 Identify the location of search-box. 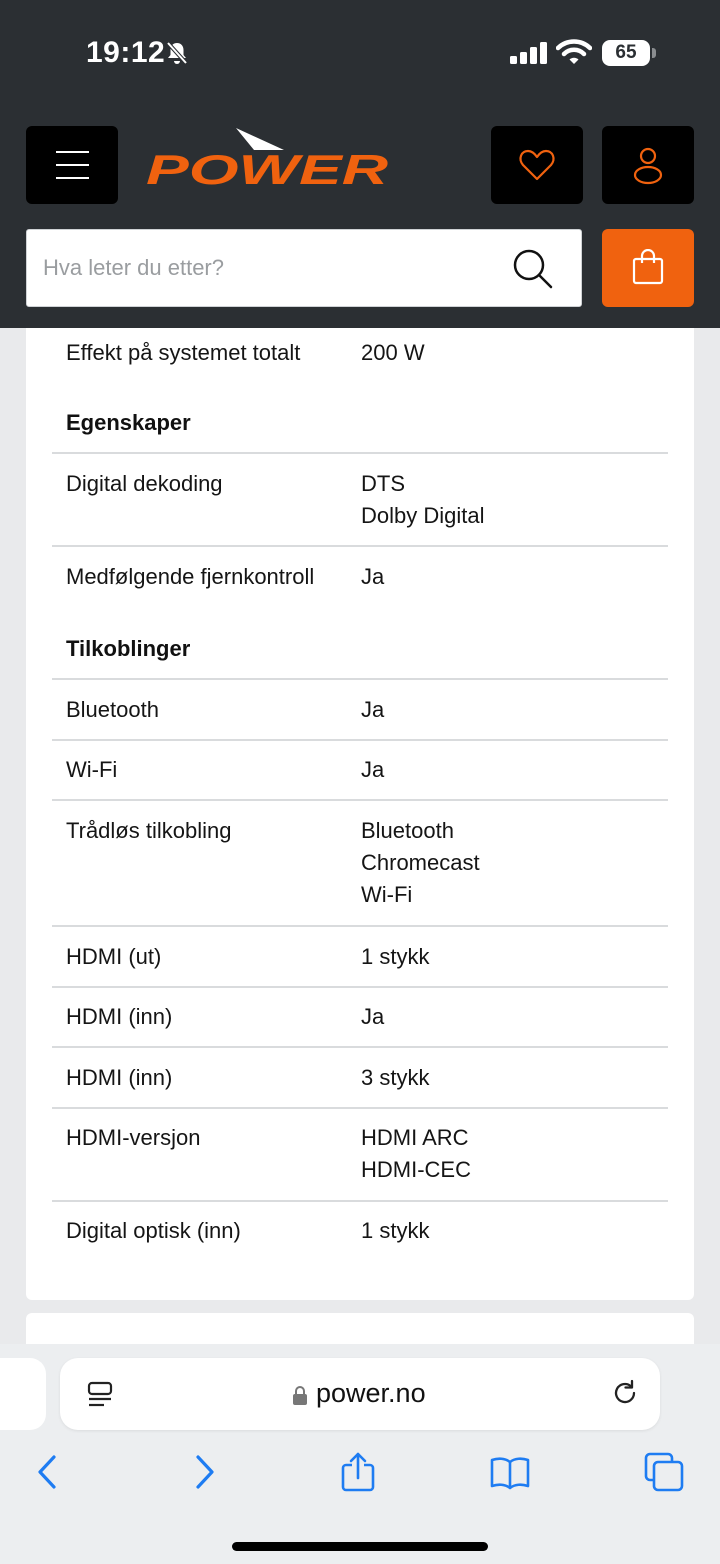
(304, 268).